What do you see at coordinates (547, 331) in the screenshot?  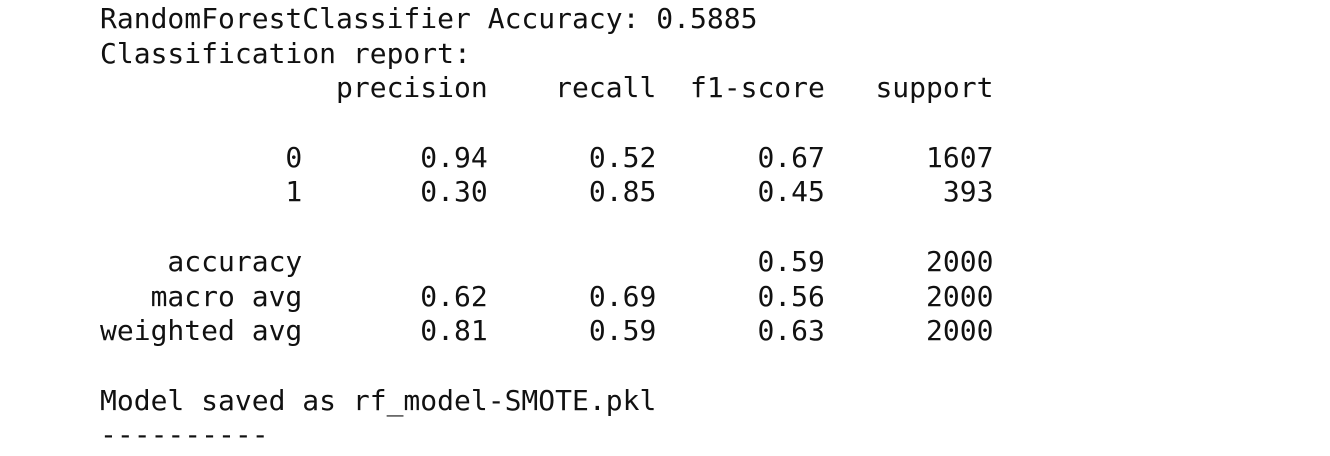 I see `report-row-weighted-avg: weighted avg 0.81 0.59 0.63 2000` at bounding box center [547, 331].